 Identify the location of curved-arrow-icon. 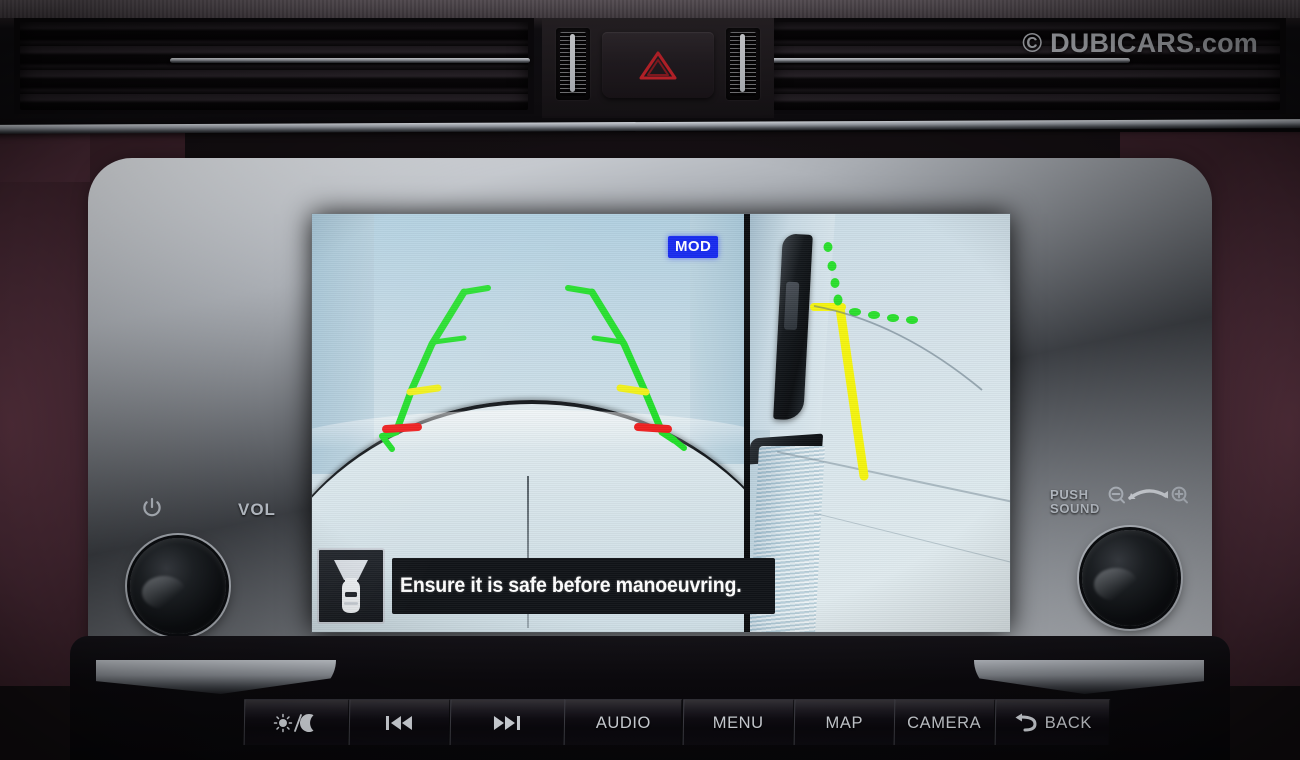
(1148, 494).